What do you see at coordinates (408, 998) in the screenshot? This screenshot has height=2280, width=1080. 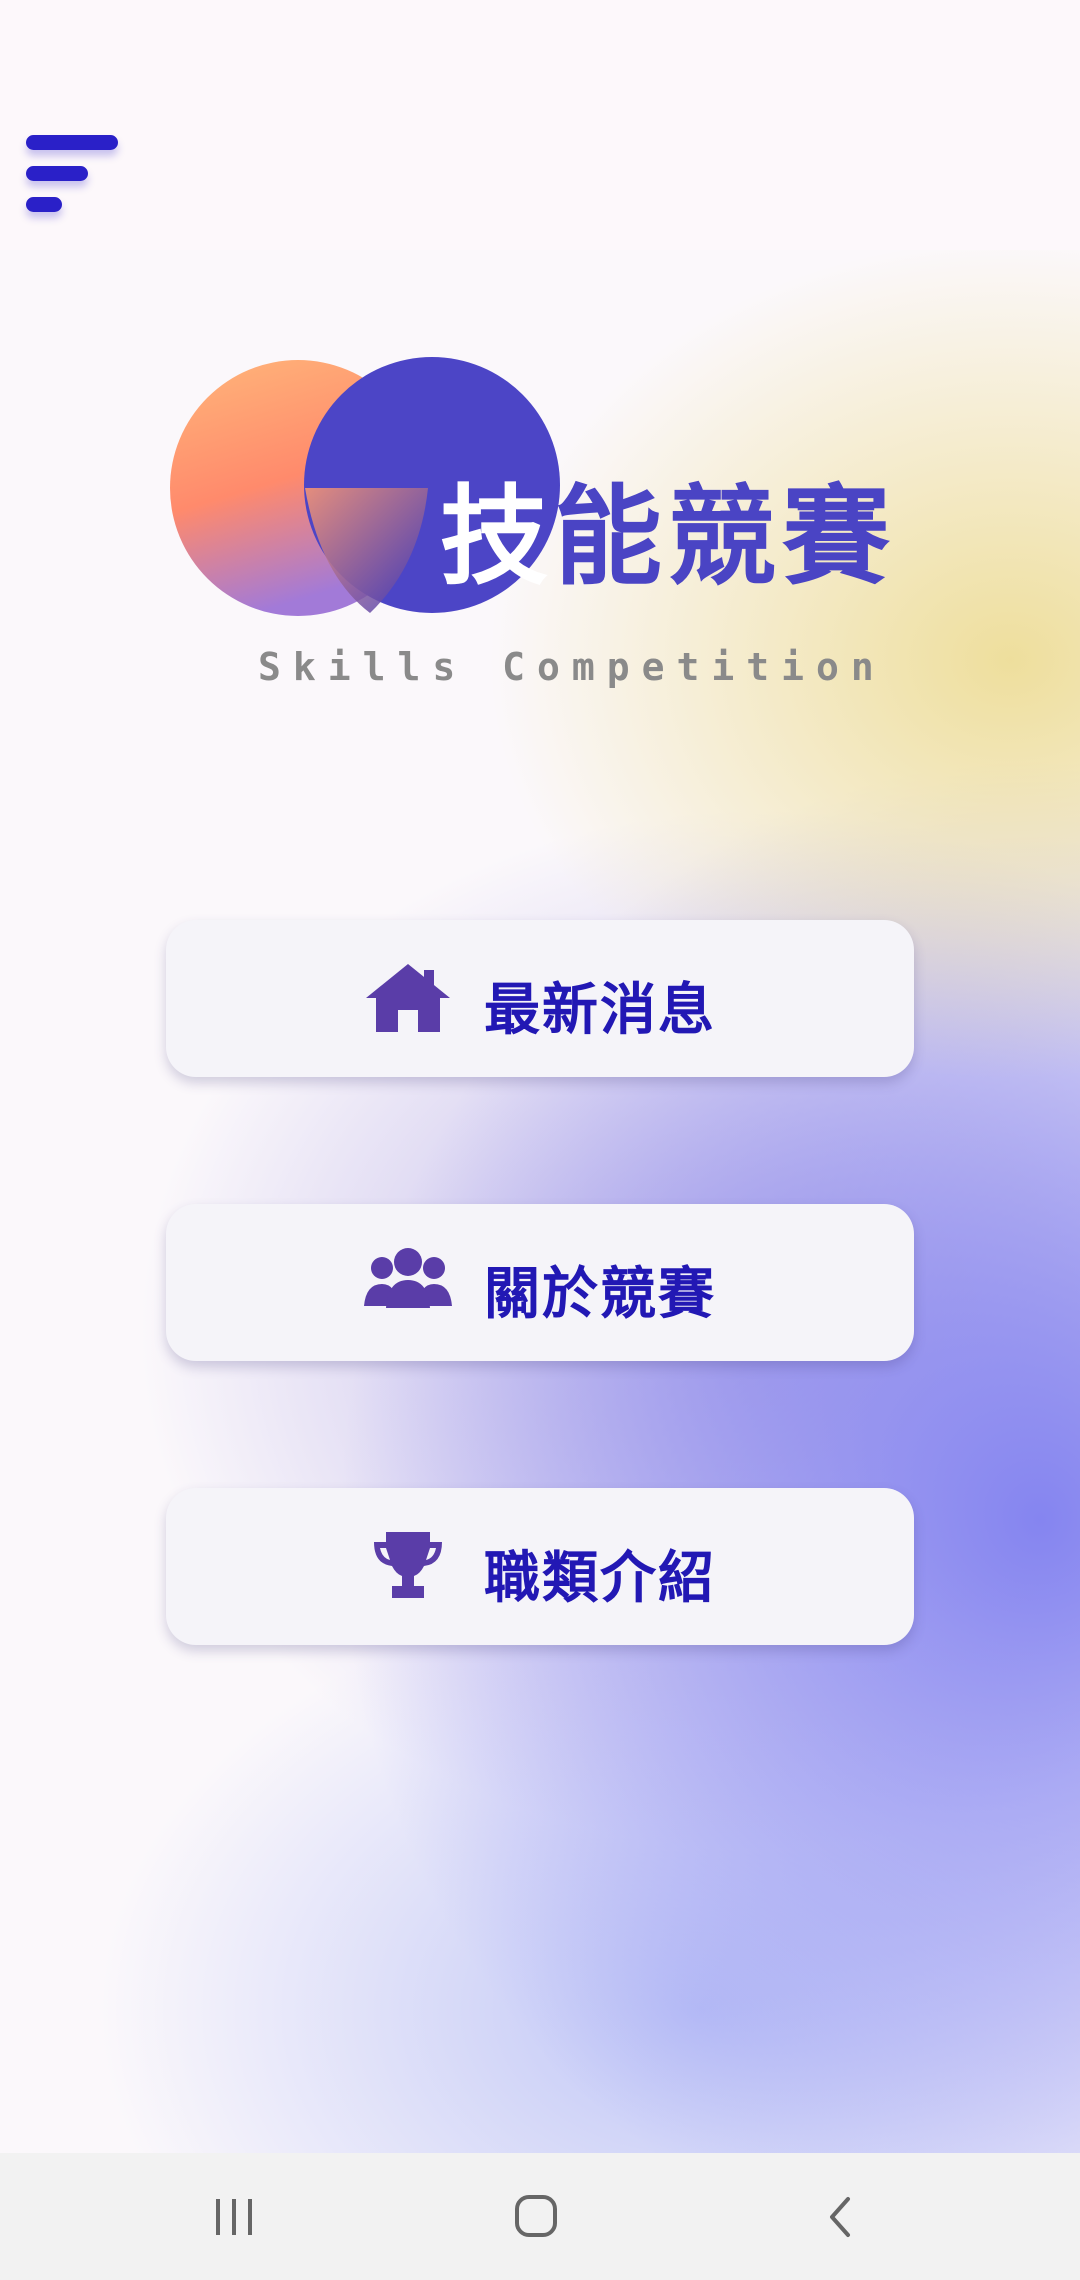 I see `home-icon` at bounding box center [408, 998].